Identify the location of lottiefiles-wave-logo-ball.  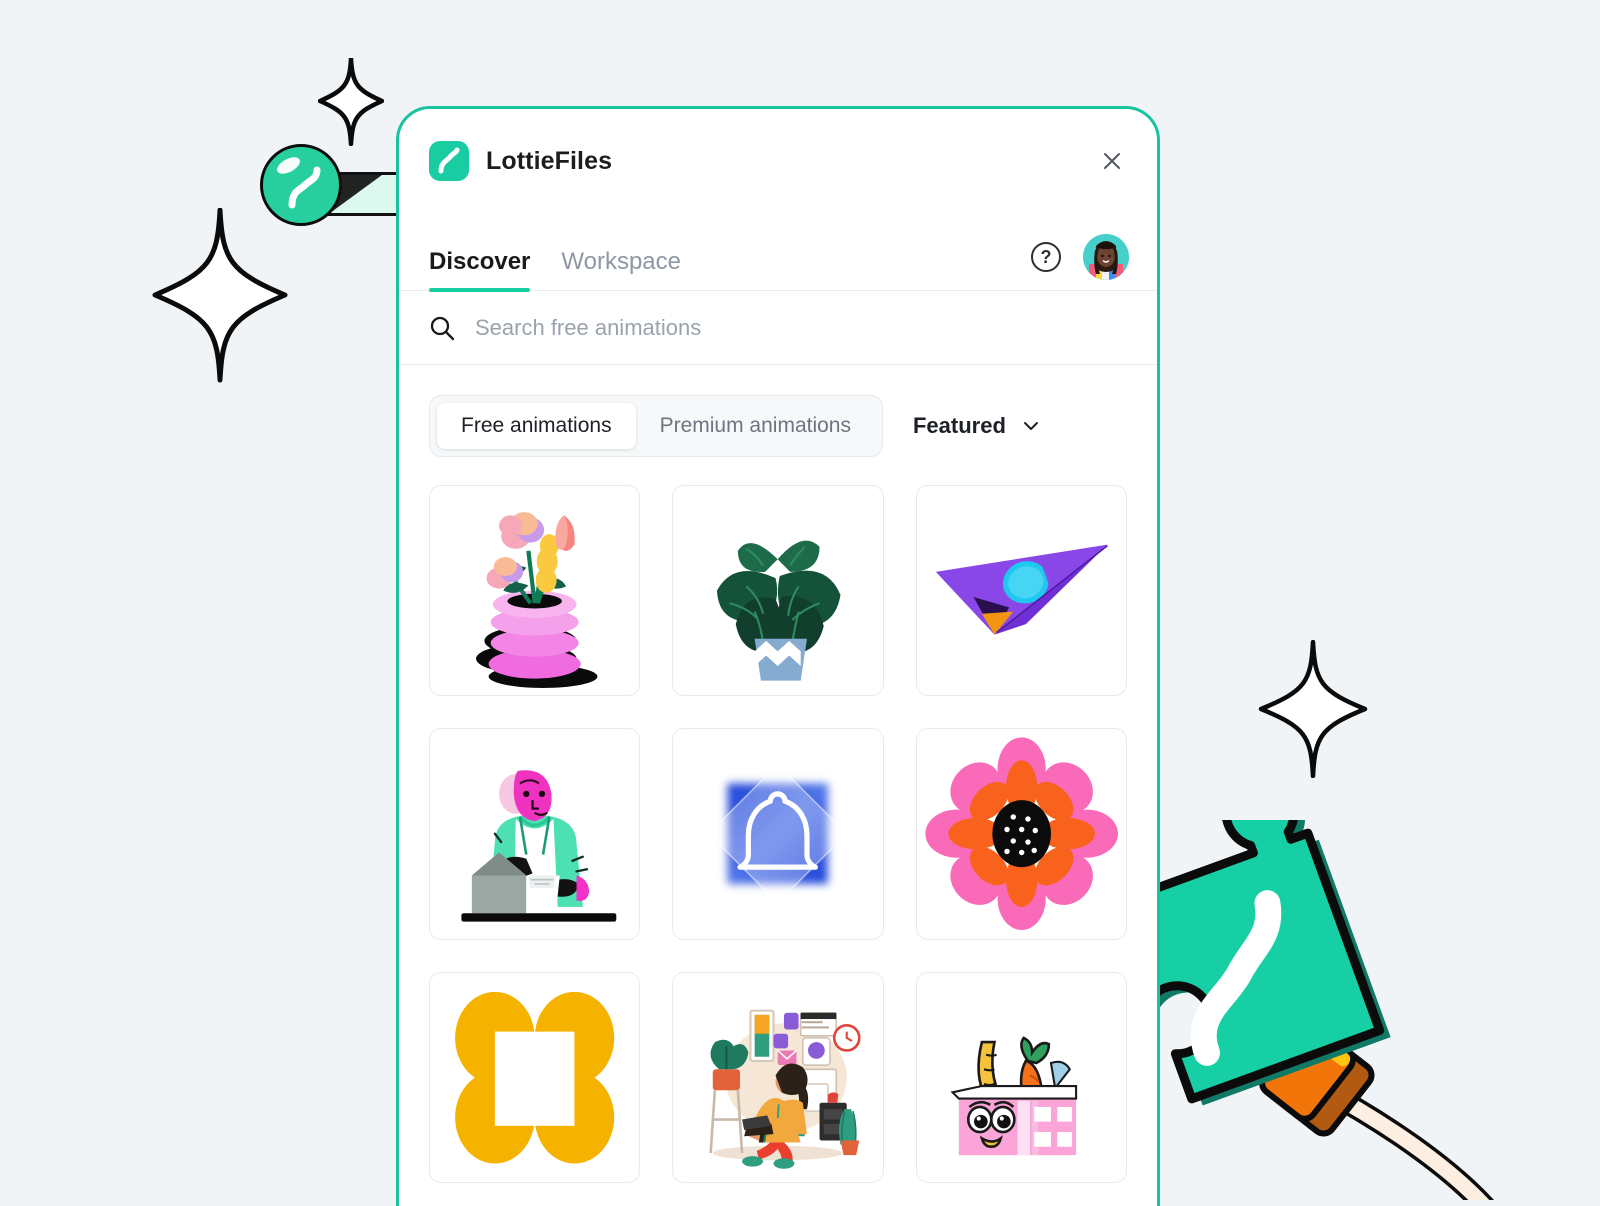
(301, 185).